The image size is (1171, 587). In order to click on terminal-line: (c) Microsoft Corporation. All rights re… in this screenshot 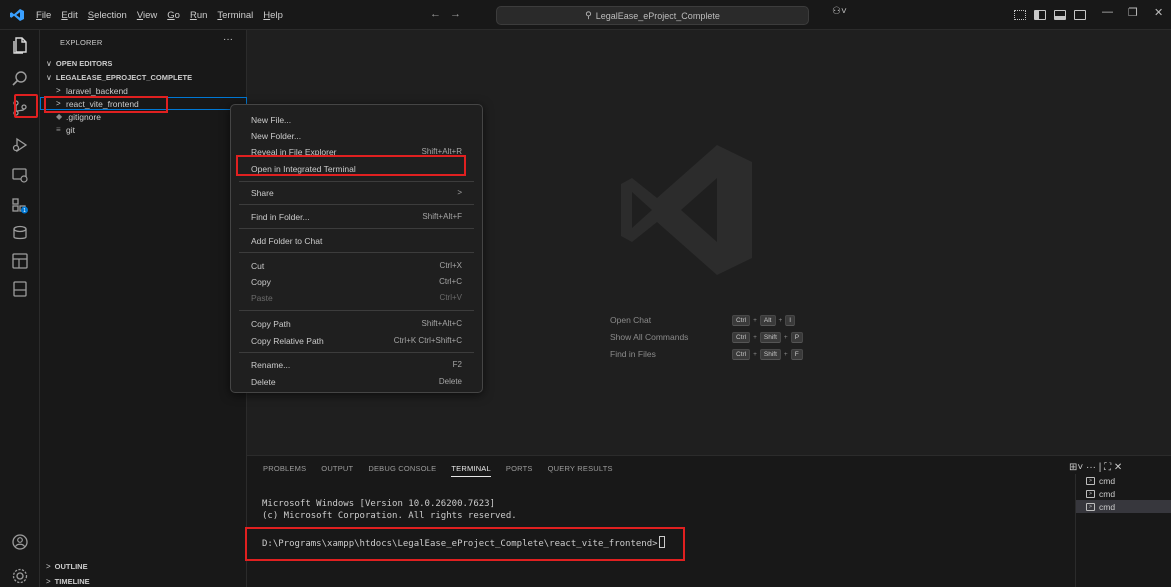, I will do `click(389, 516)`.